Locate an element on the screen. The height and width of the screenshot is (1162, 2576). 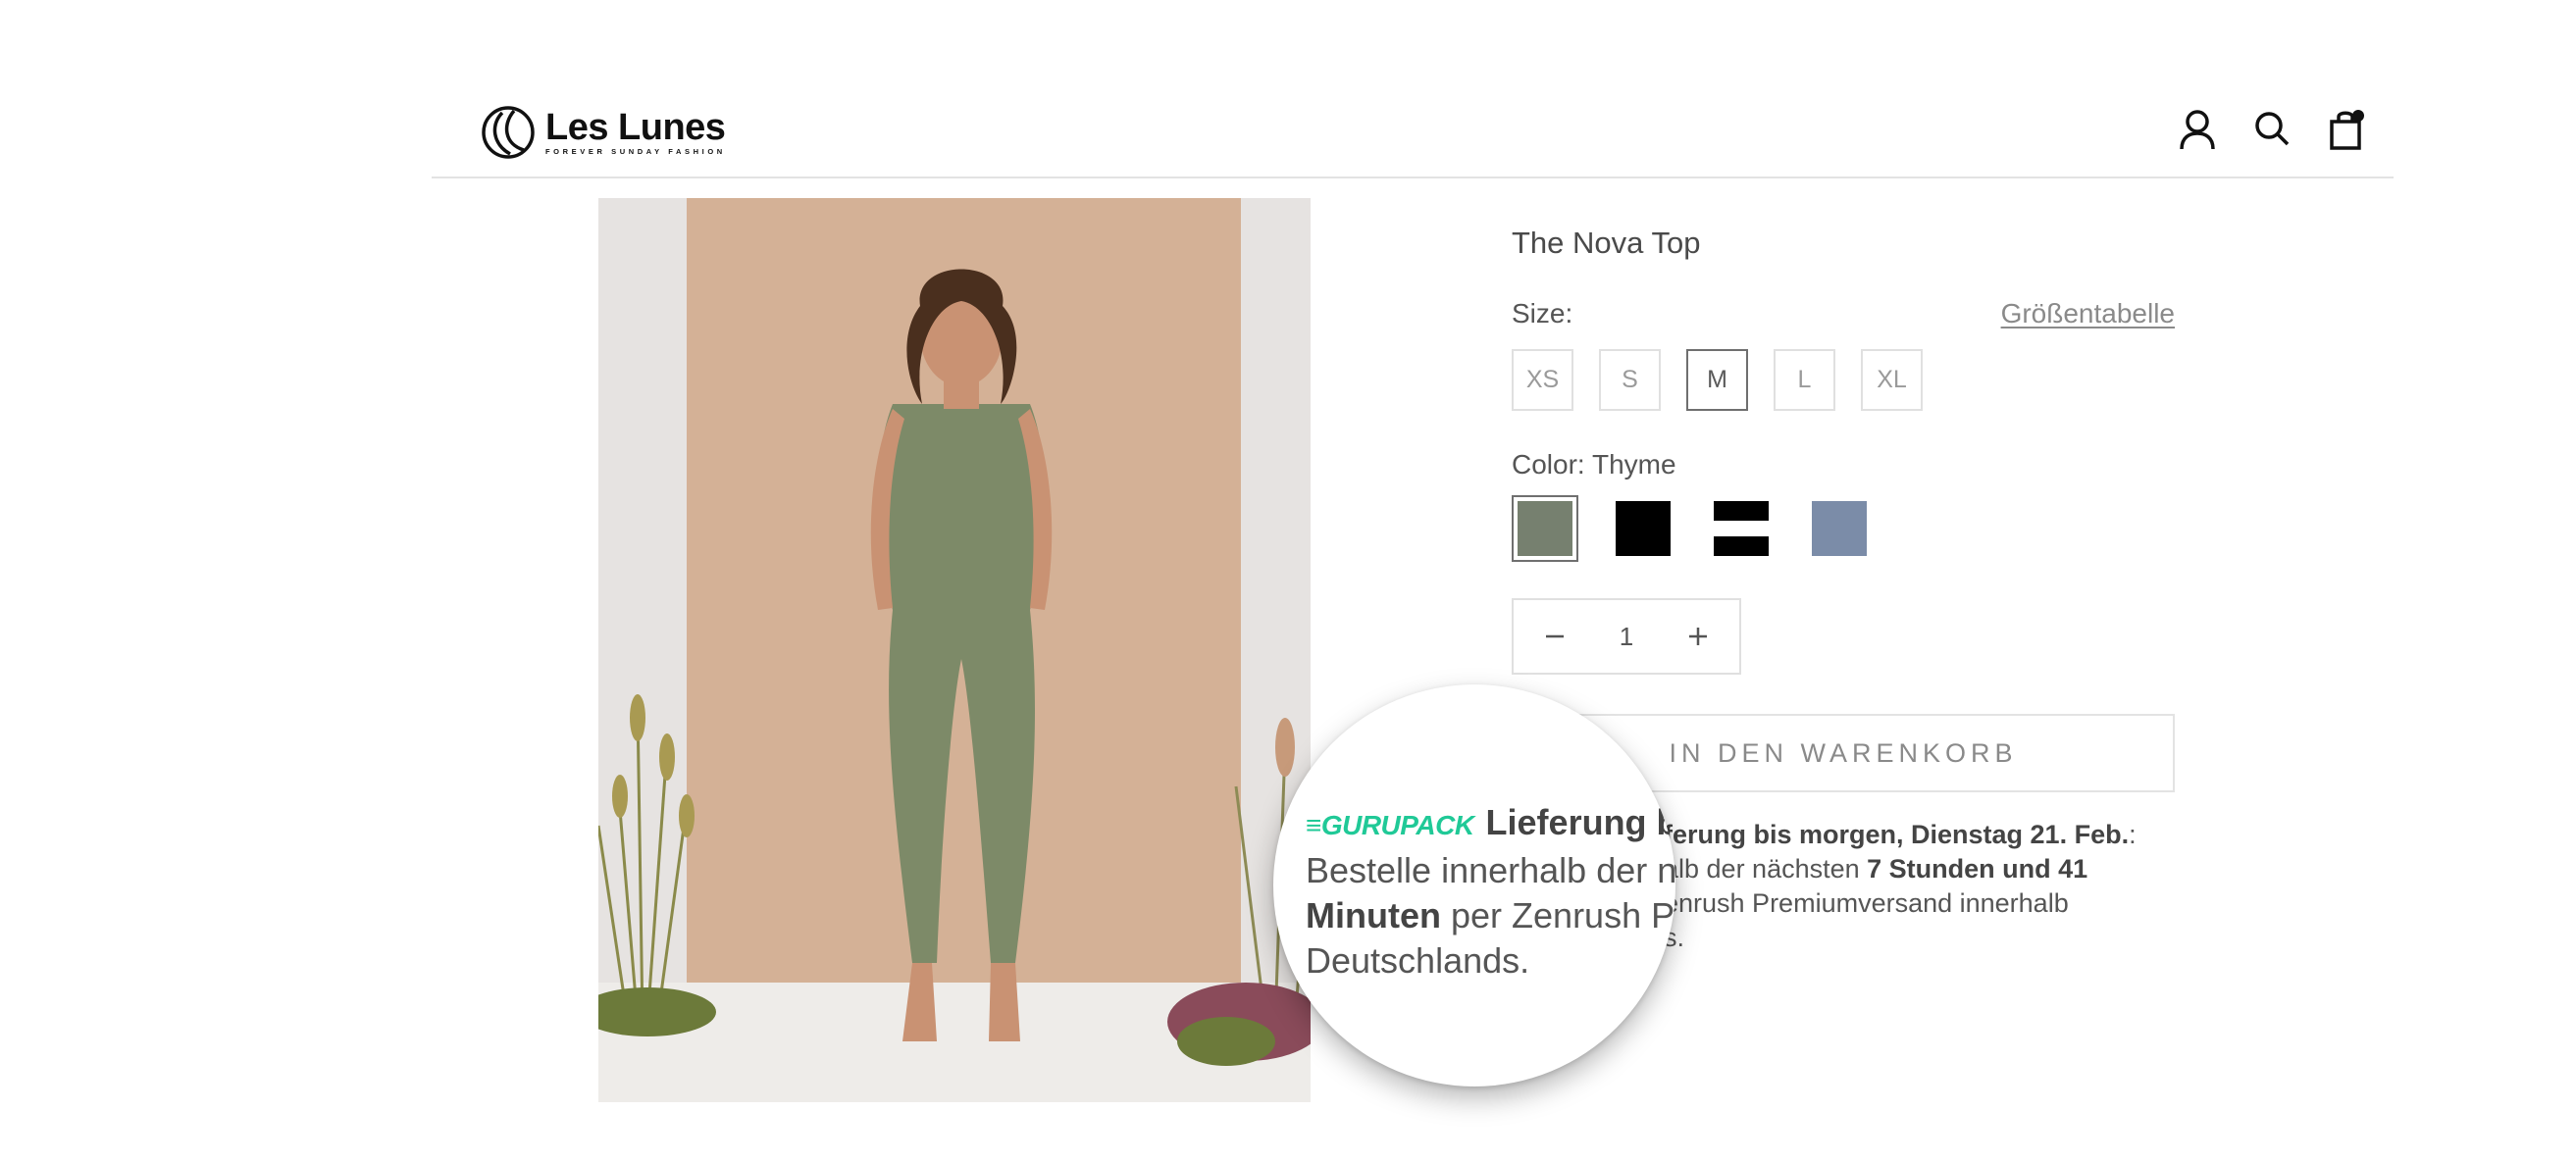
cart-badge-dot is located at coordinates (2358, 116).